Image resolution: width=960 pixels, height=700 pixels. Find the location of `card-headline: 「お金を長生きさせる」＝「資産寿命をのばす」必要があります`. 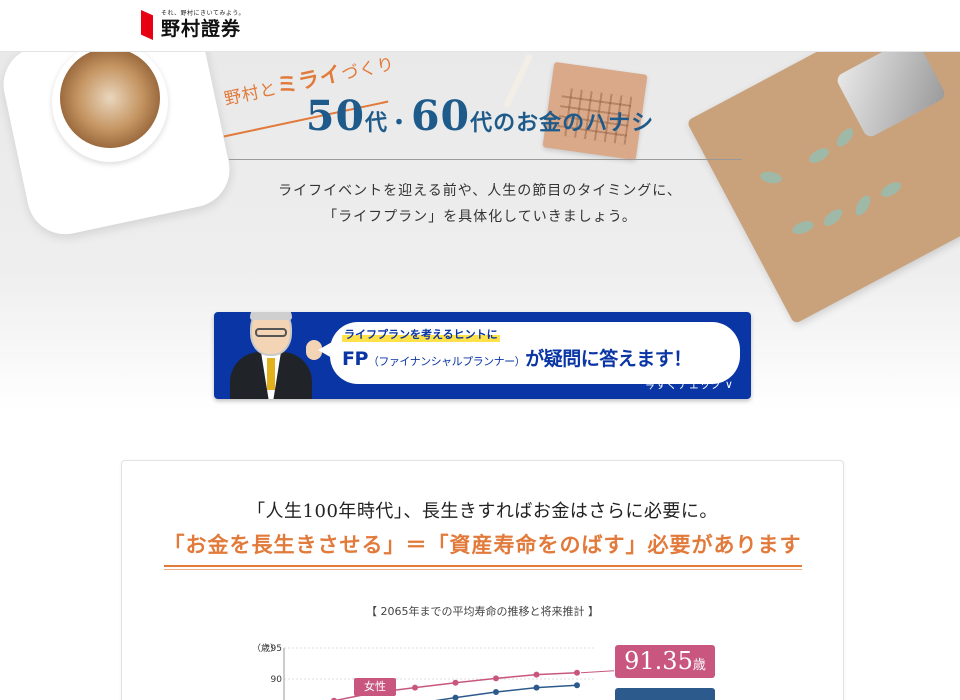

card-headline: 「お金を長生きさせる」＝「資産寿命をのばす」必要があります is located at coordinates (482, 545).